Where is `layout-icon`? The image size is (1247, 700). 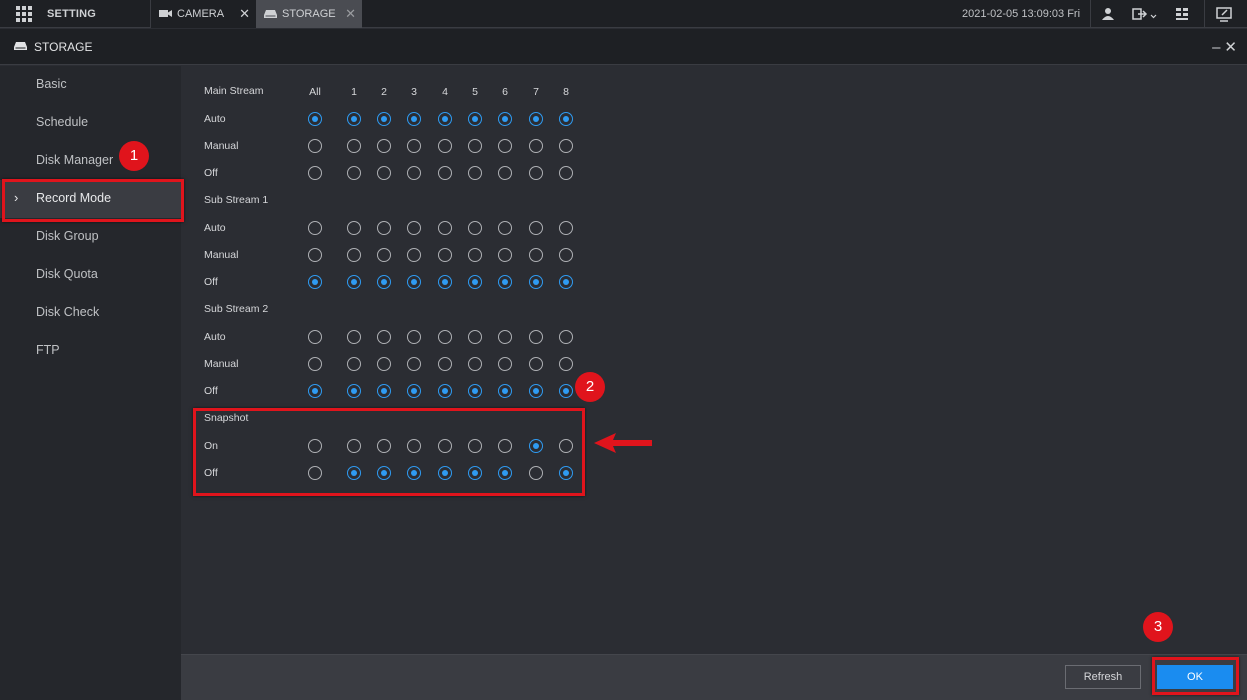
layout-icon is located at coordinates (1182, 14).